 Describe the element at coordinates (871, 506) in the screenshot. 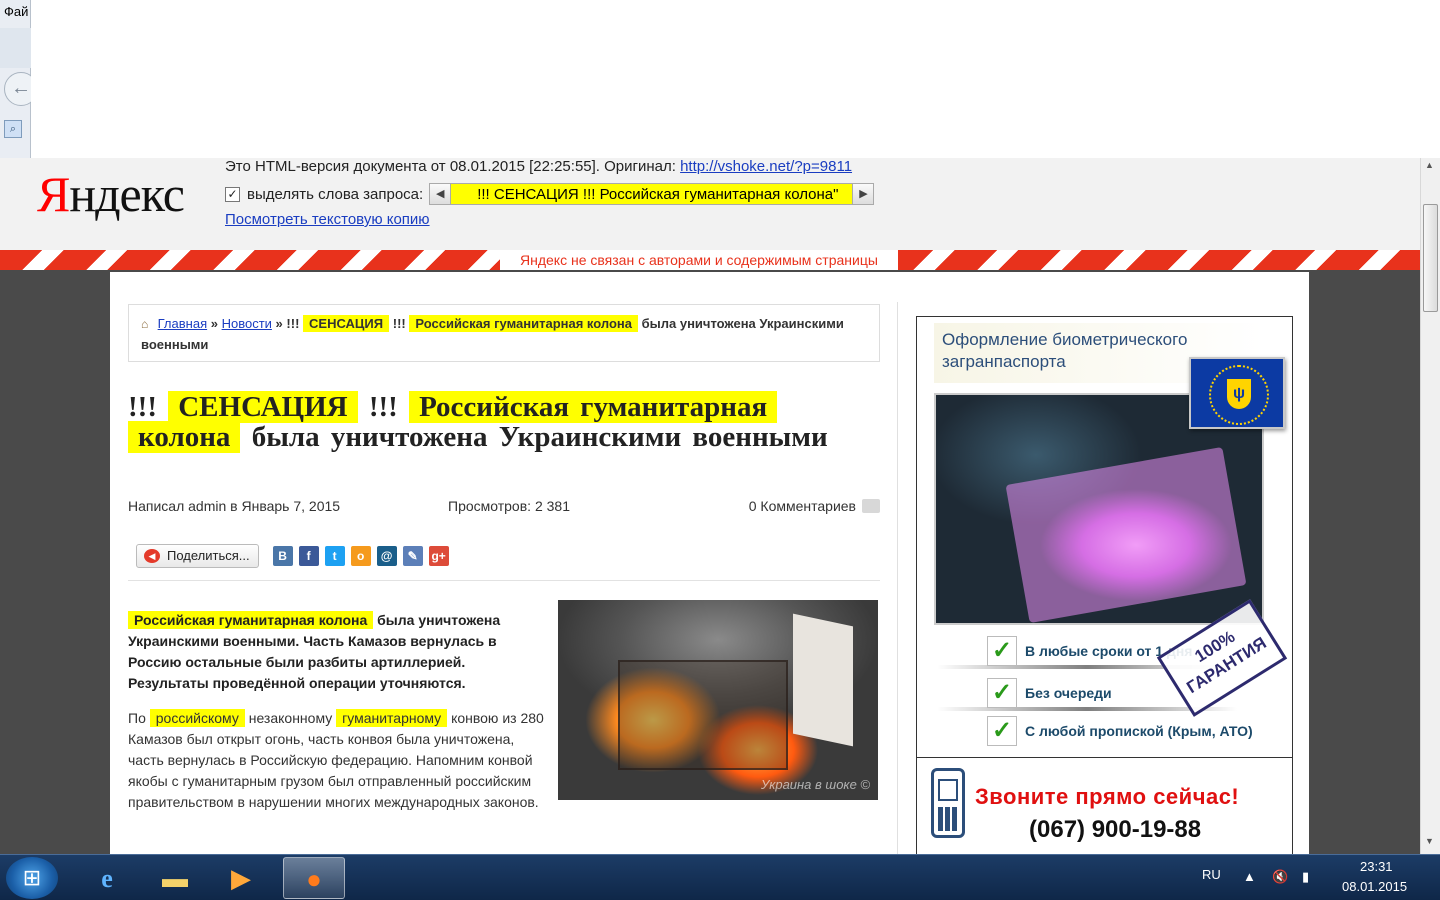

I see `comment-icon` at that location.